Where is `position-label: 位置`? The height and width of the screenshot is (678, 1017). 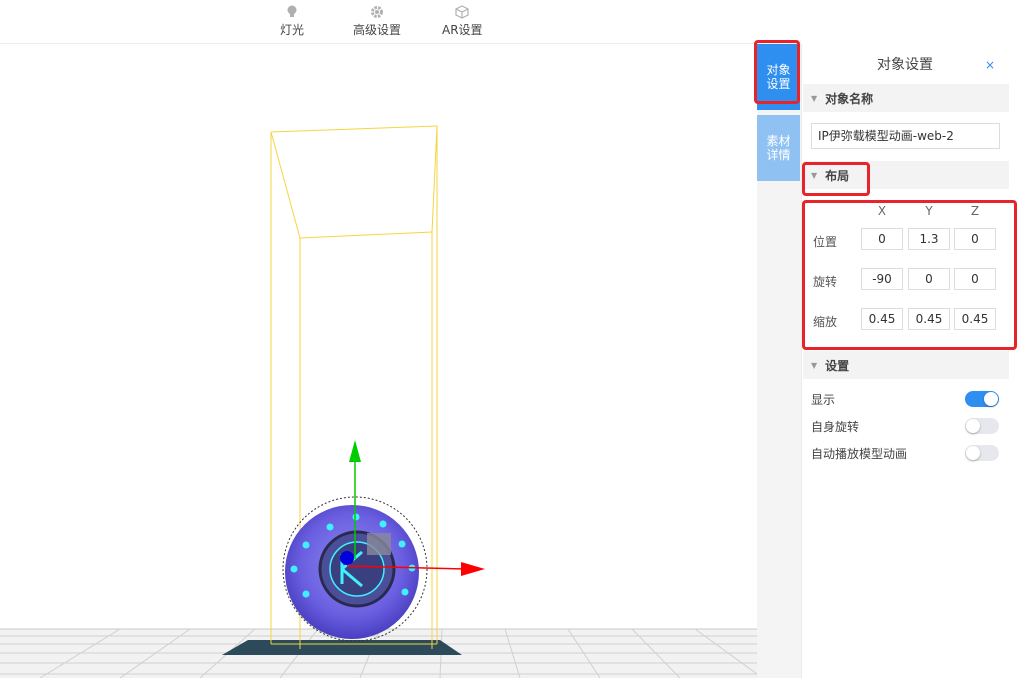
position-label: 位置 is located at coordinates (825, 242).